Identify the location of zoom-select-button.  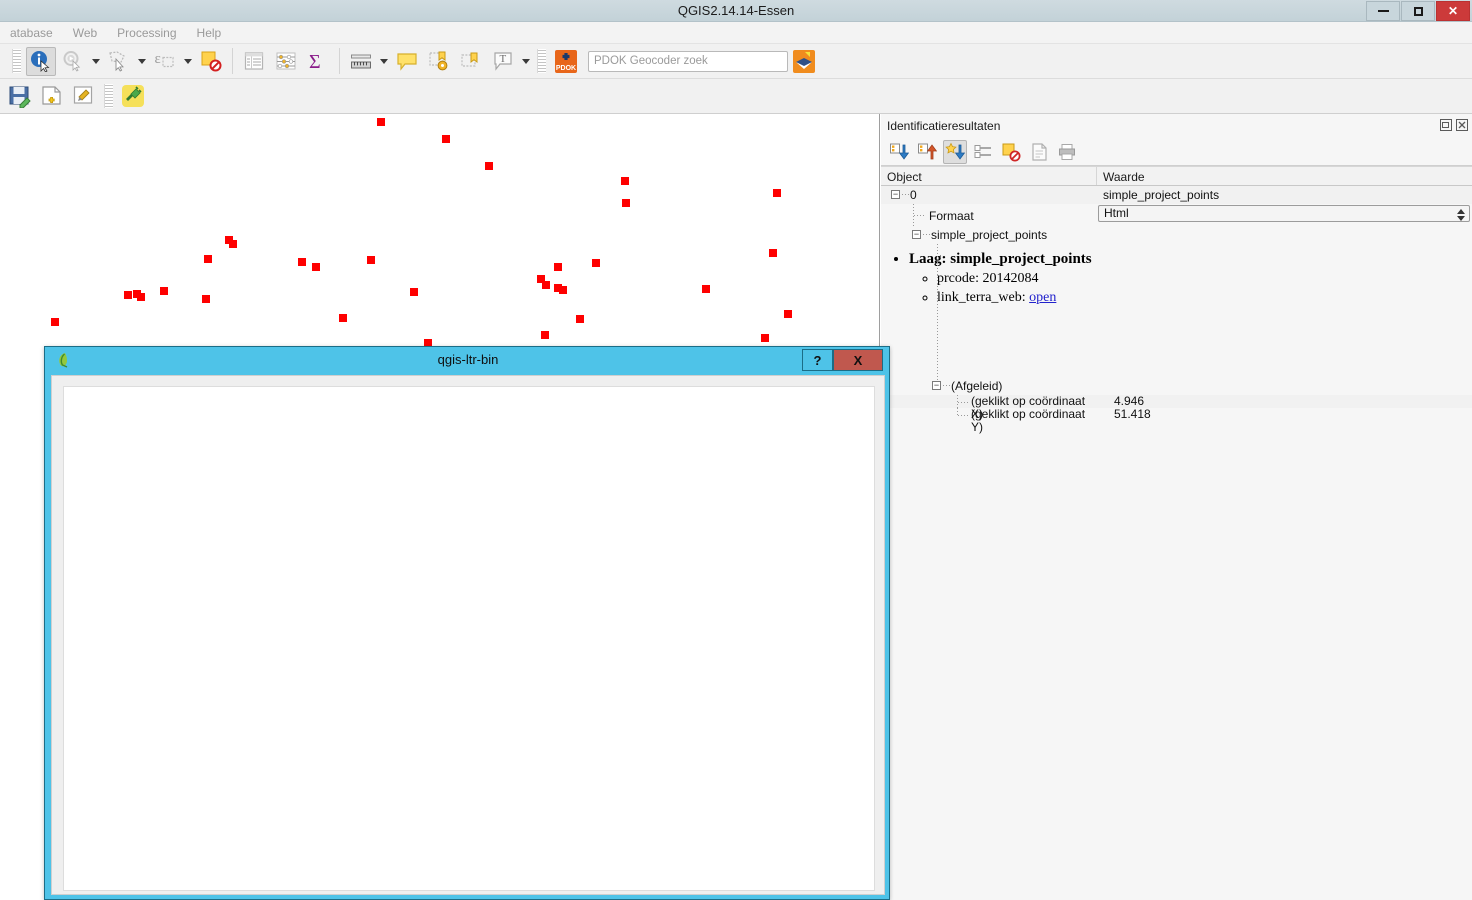
(73, 61).